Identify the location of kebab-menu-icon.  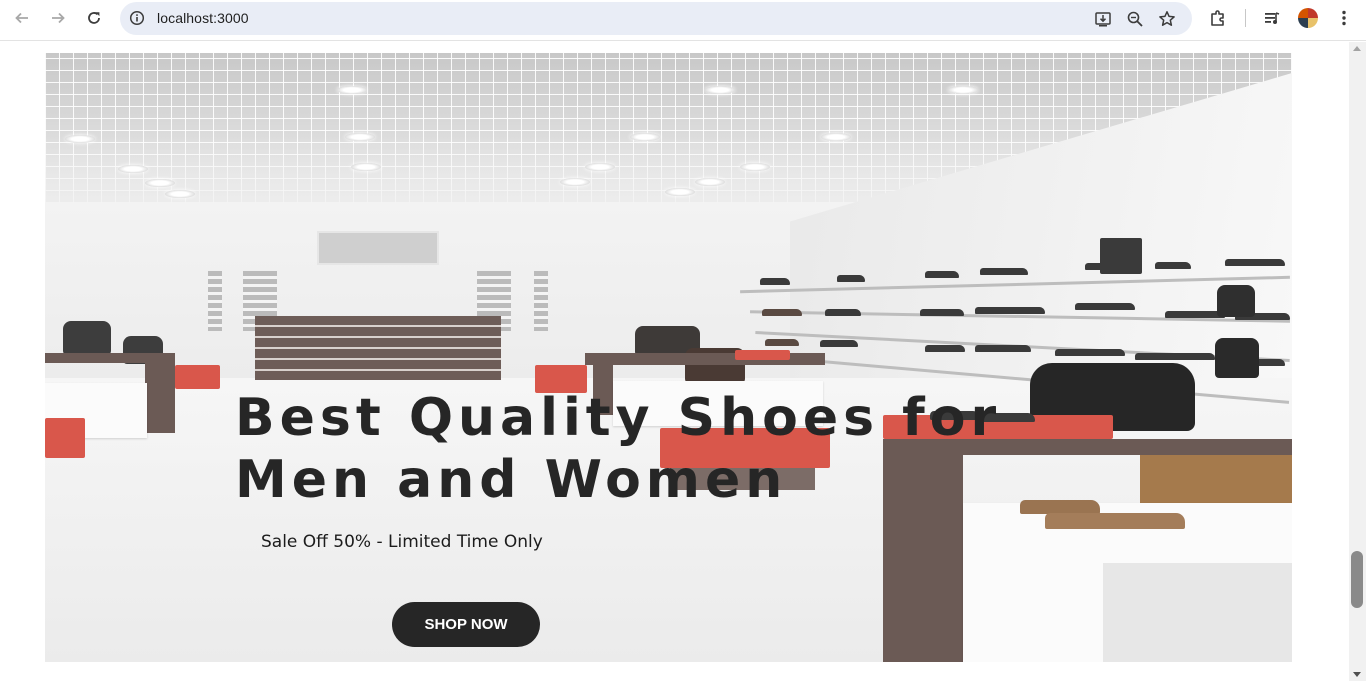
(1344, 18).